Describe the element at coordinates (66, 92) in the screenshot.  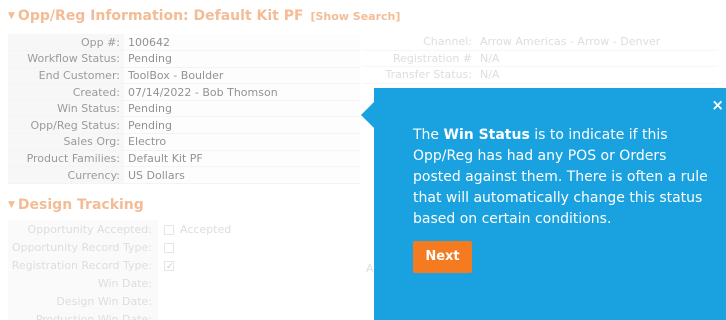
I see `info-label: Created:` at that location.